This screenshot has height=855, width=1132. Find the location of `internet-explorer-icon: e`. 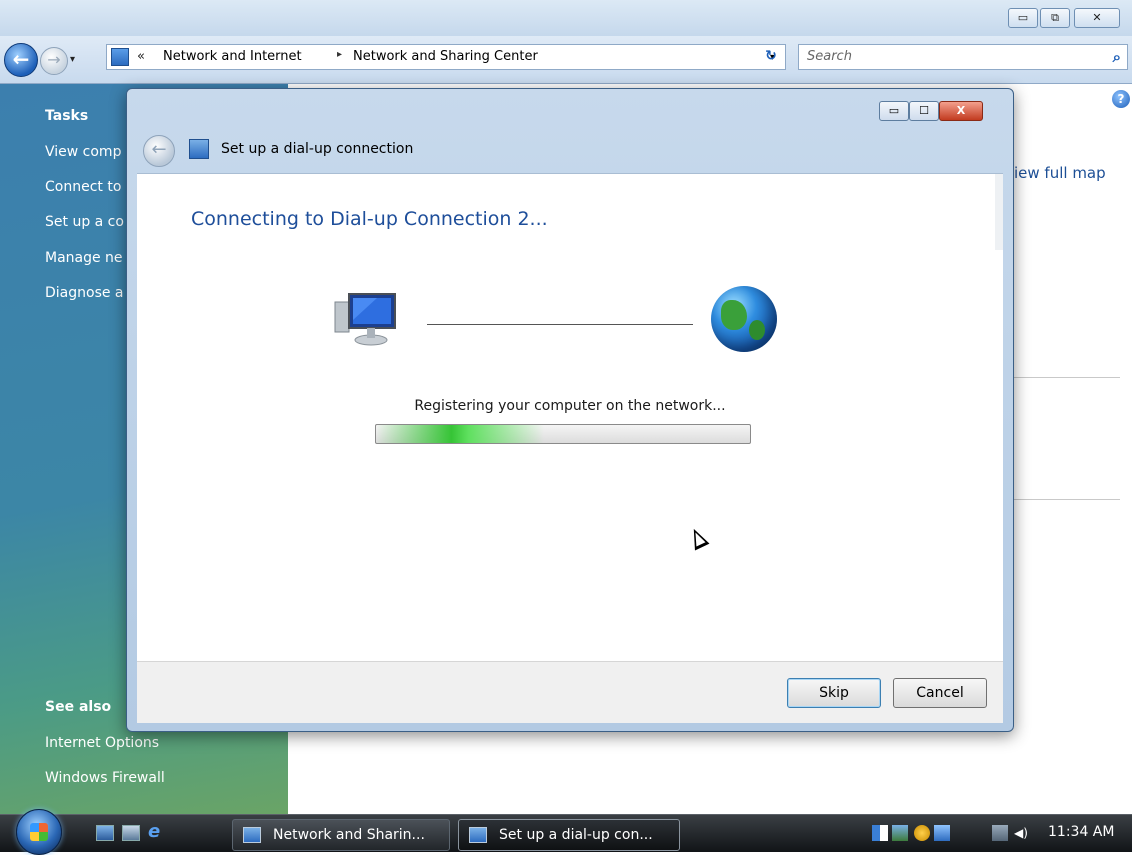

internet-explorer-icon: e is located at coordinates (157, 832).